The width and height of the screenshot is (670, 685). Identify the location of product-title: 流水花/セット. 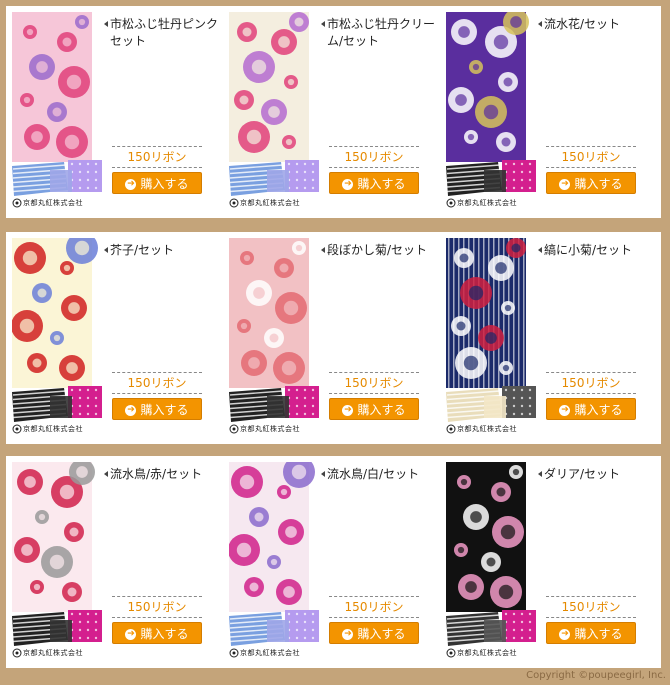
(596, 24).